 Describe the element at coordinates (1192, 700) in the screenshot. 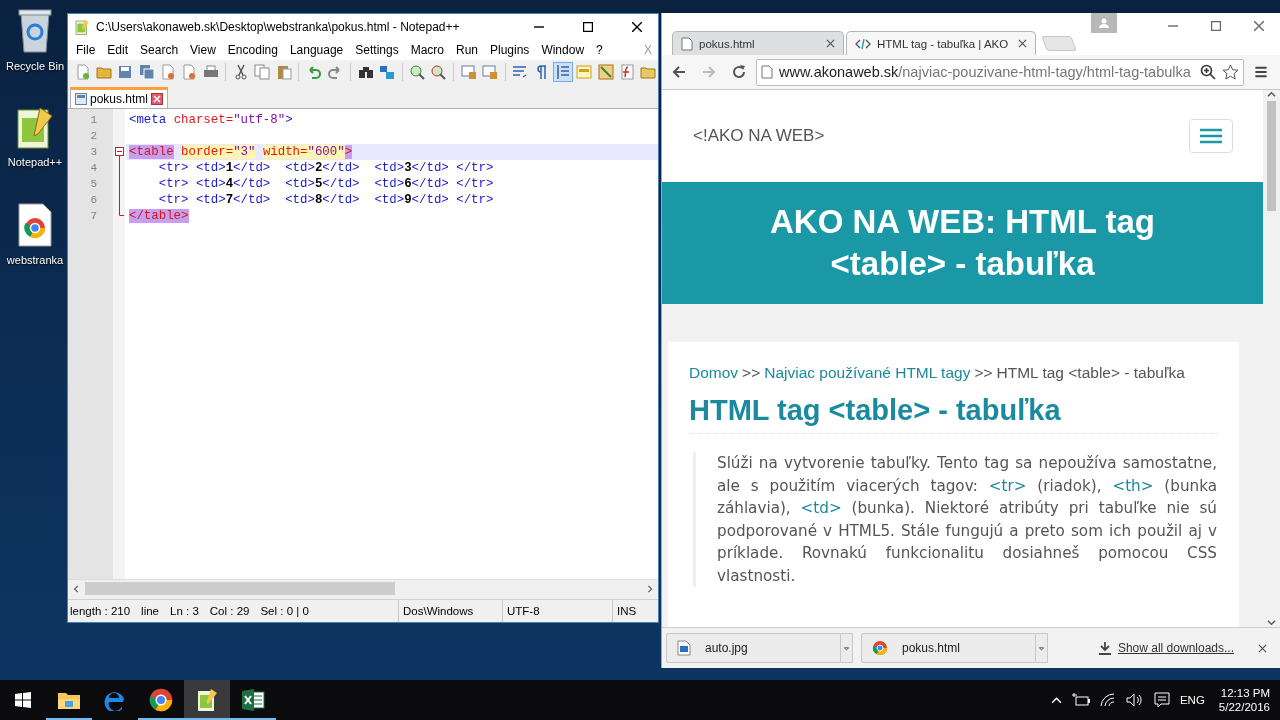

I see `language-indicator: ENG` at that location.